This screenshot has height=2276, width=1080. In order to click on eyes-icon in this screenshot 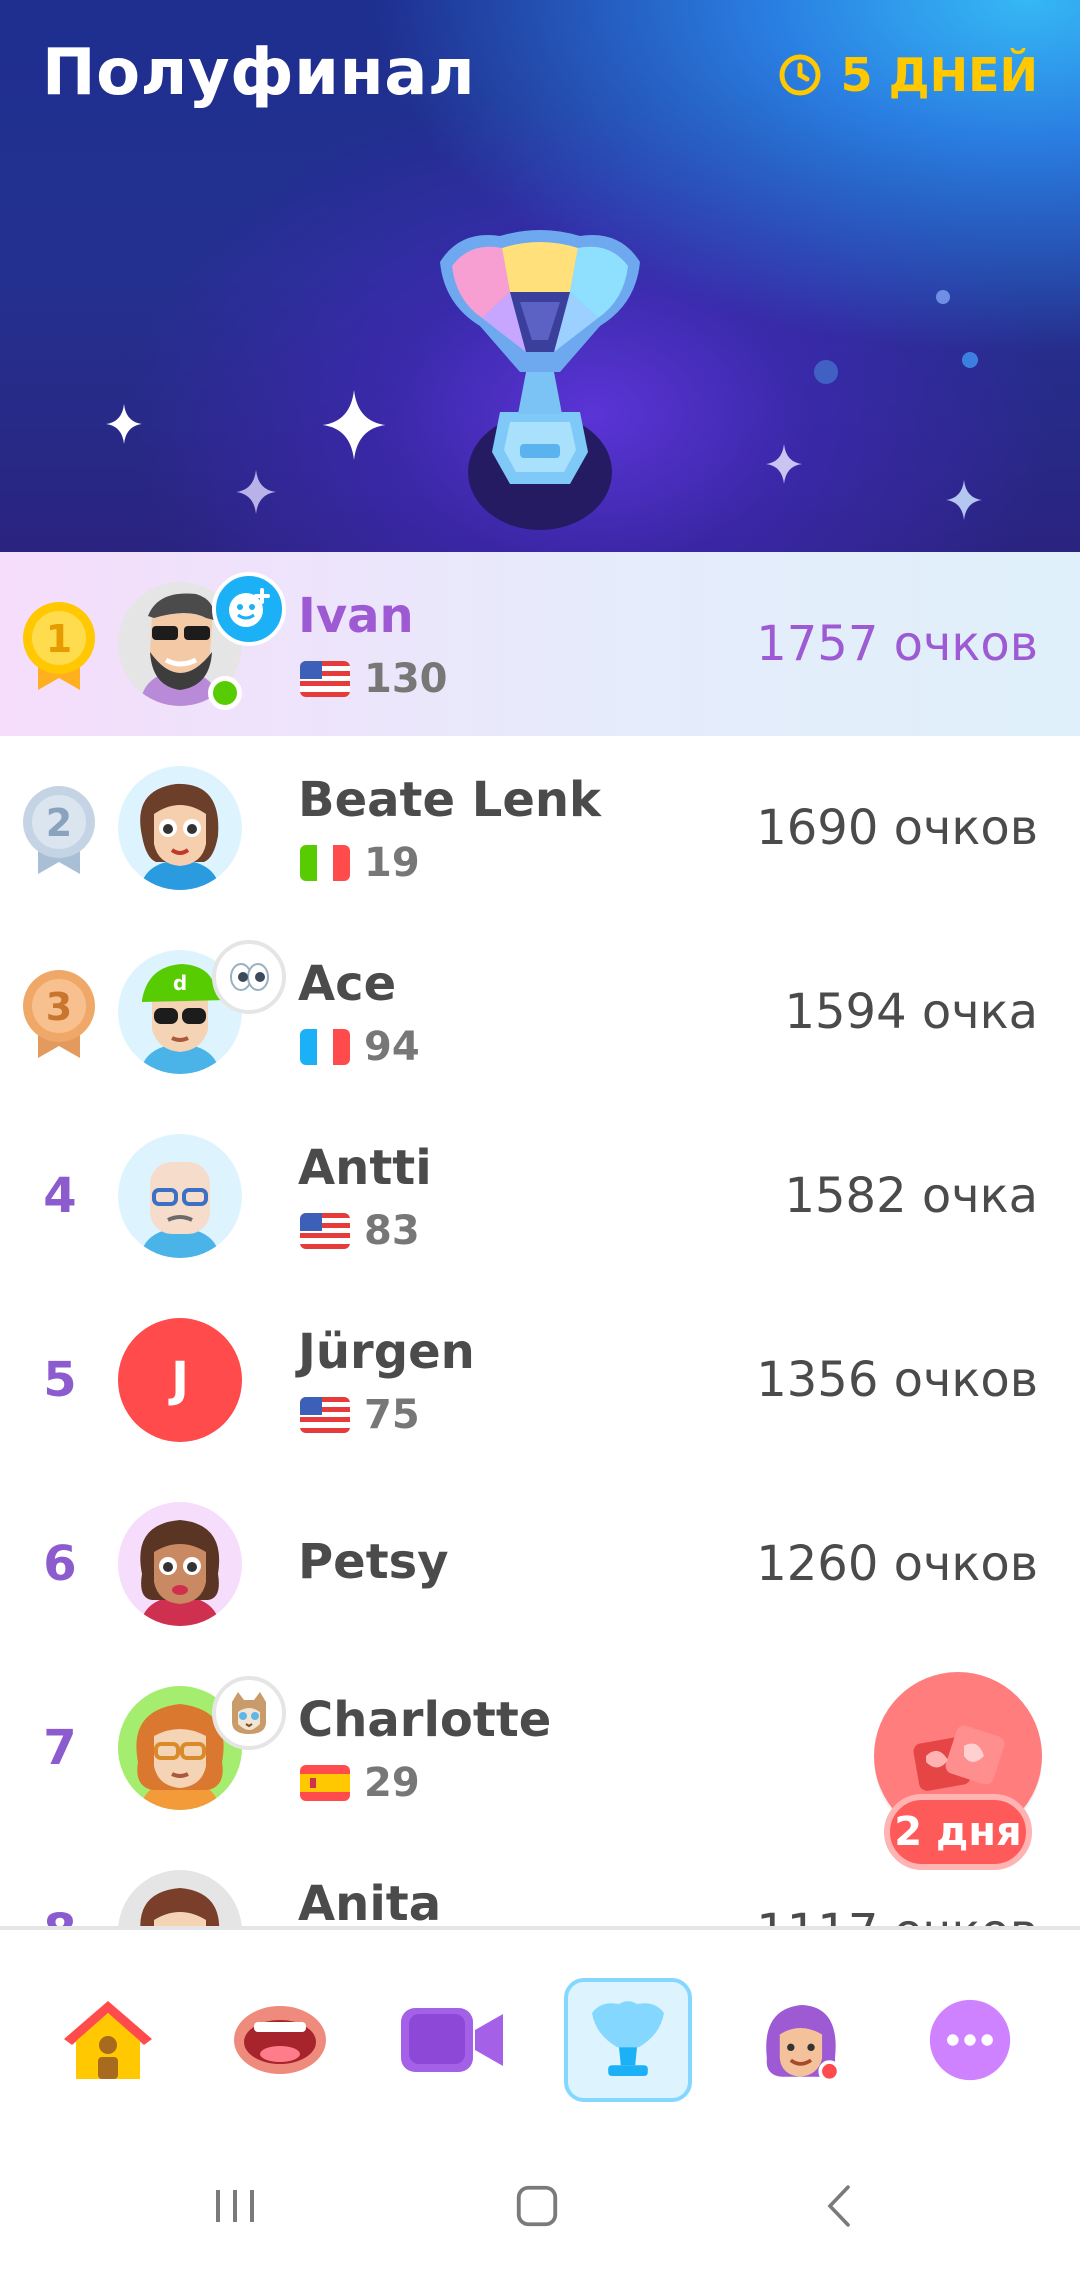, I will do `click(249, 977)`.